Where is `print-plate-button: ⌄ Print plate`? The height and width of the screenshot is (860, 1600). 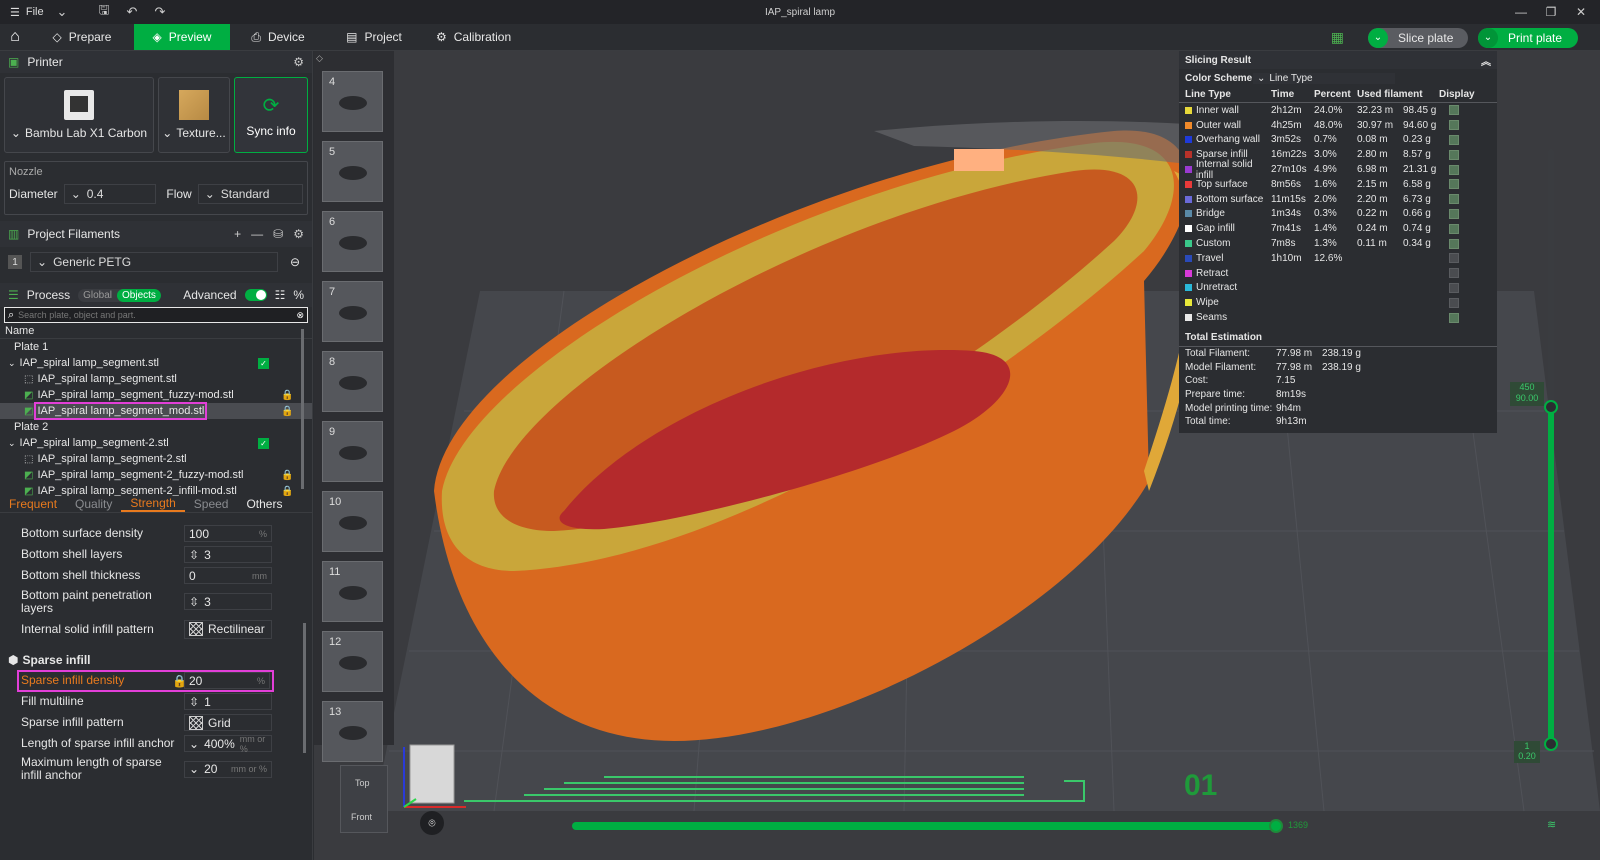
print-plate-button: ⌄ Print plate is located at coordinates (1528, 37).